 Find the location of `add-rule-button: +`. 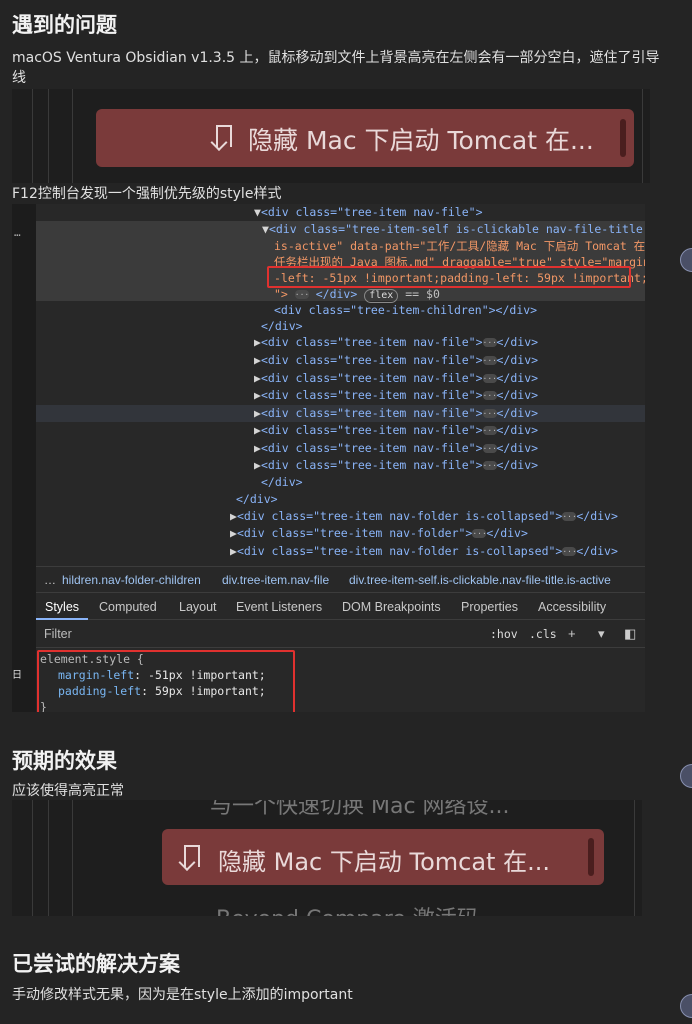

add-rule-button: + is located at coordinates (572, 633).